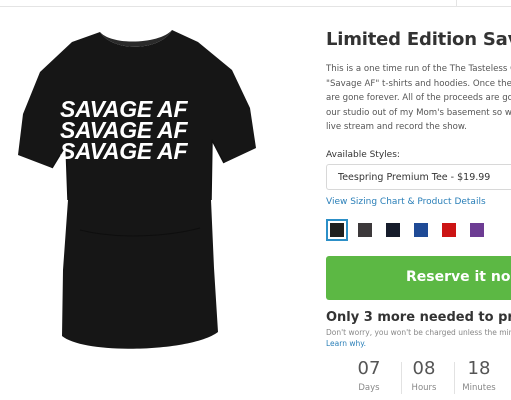  I want to click on print-threshold-message: Only 3 more needed to print!, so click(418, 317).